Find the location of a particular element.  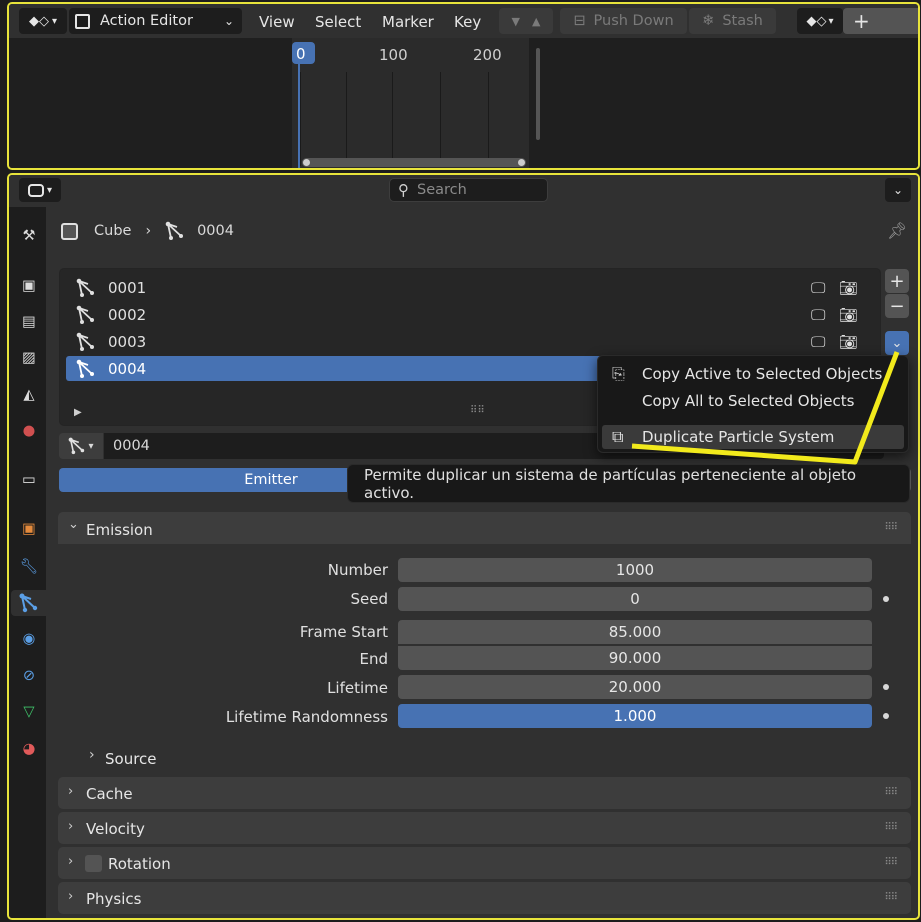

annotation-arrow is located at coordinates (765, 408).